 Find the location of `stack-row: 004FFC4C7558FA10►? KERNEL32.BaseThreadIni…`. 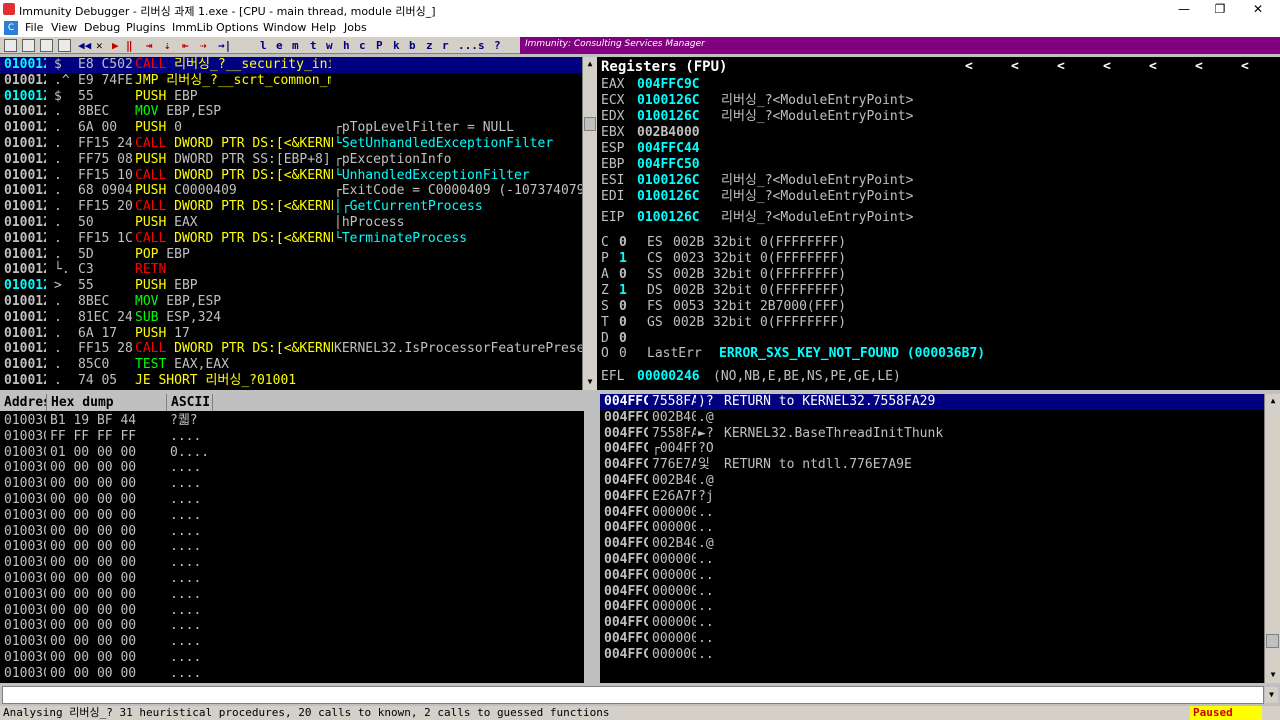

stack-row: 004FFC4C7558FA10►? KERNEL32.BaseThreadIni… is located at coordinates (932, 434).